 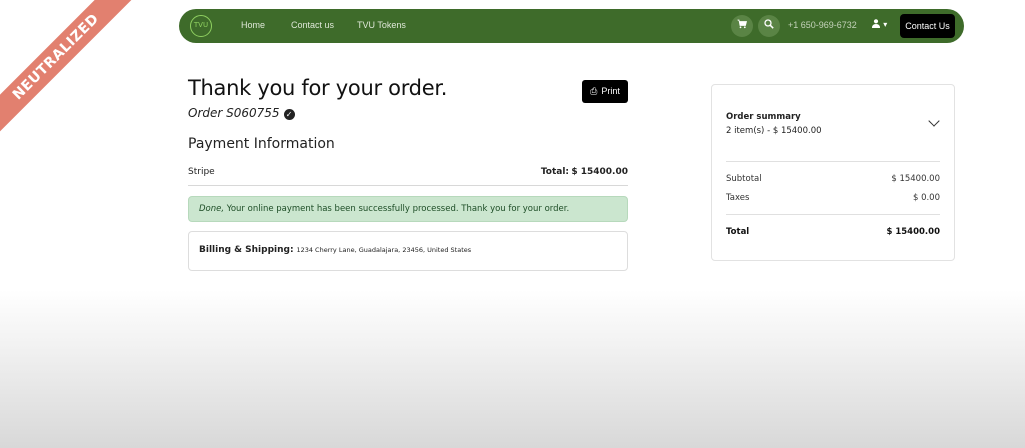 I want to click on chevron-down-icon: ▾, so click(x=885, y=24).